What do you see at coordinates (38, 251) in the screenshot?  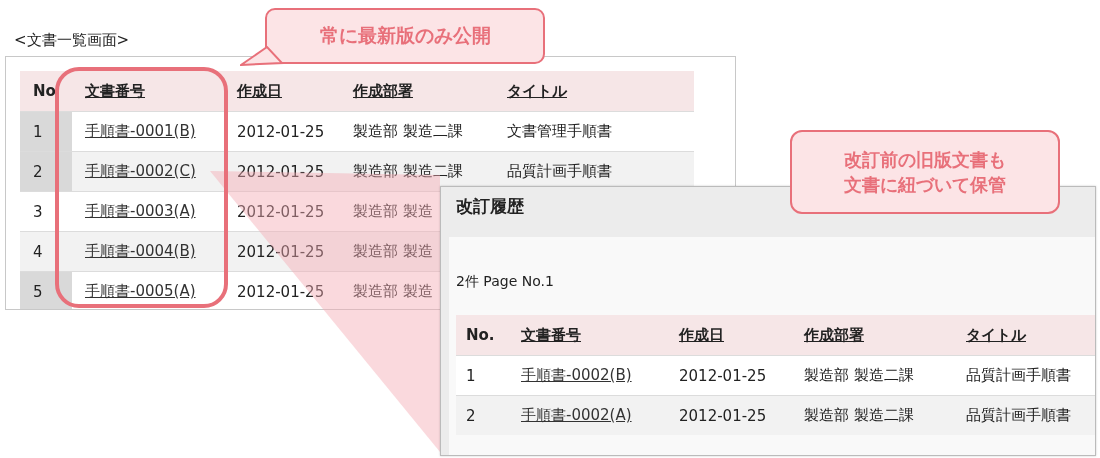 I see `table-cell: 4` at bounding box center [38, 251].